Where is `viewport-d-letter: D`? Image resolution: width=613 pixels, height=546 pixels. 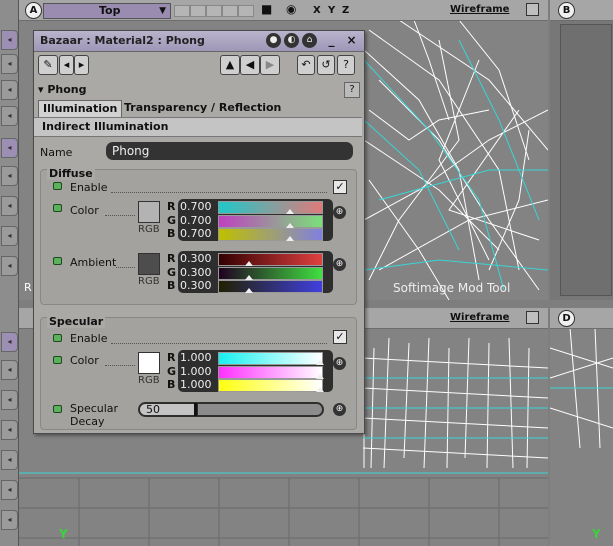 viewport-d-letter: D is located at coordinates (566, 318).